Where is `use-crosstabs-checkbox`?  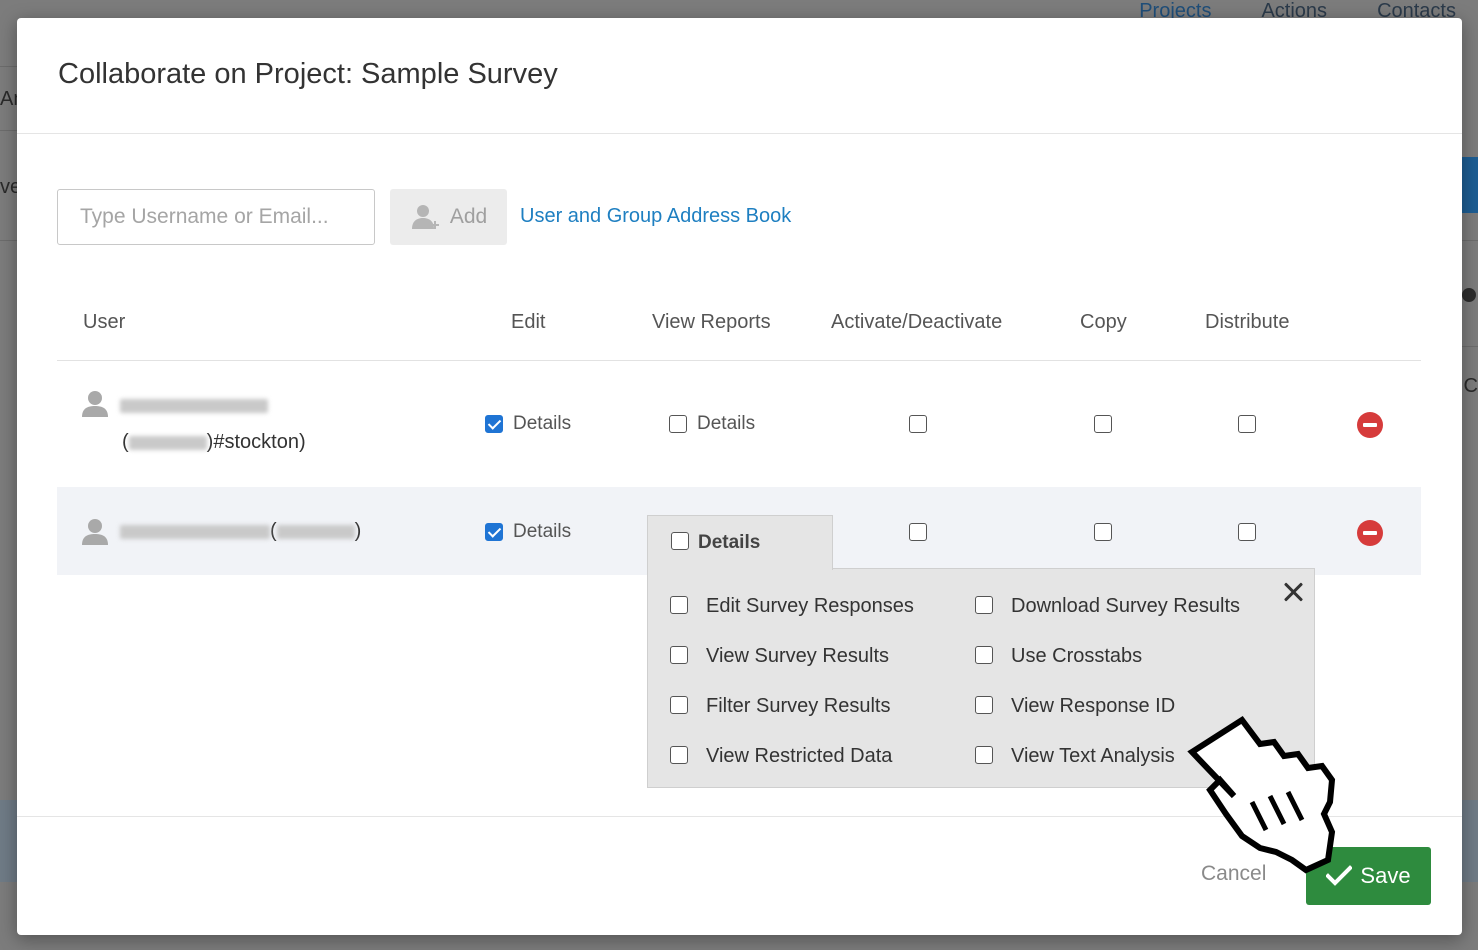 use-crosstabs-checkbox is located at coordinates (984, 655).